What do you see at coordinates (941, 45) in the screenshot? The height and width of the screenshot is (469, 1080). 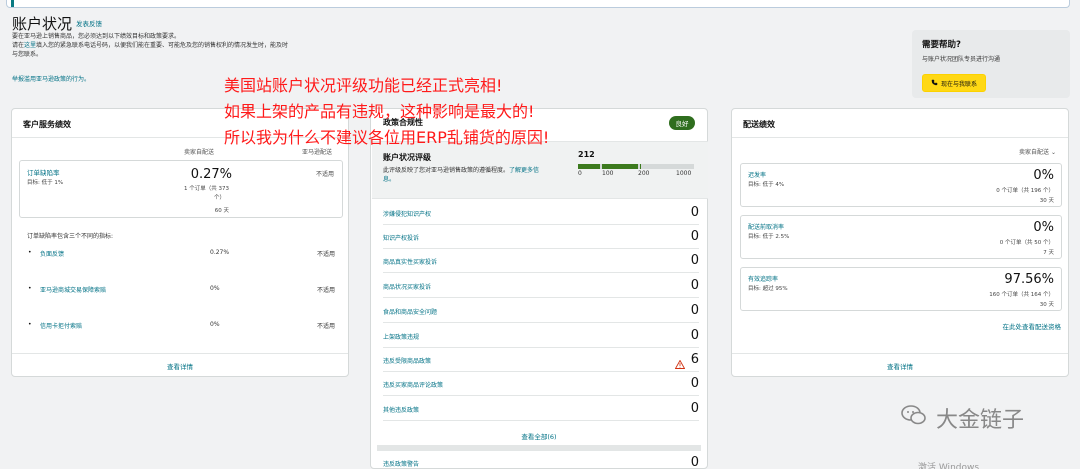 I see `help-title: 需要帮助?` at bounding box center [941, 45].